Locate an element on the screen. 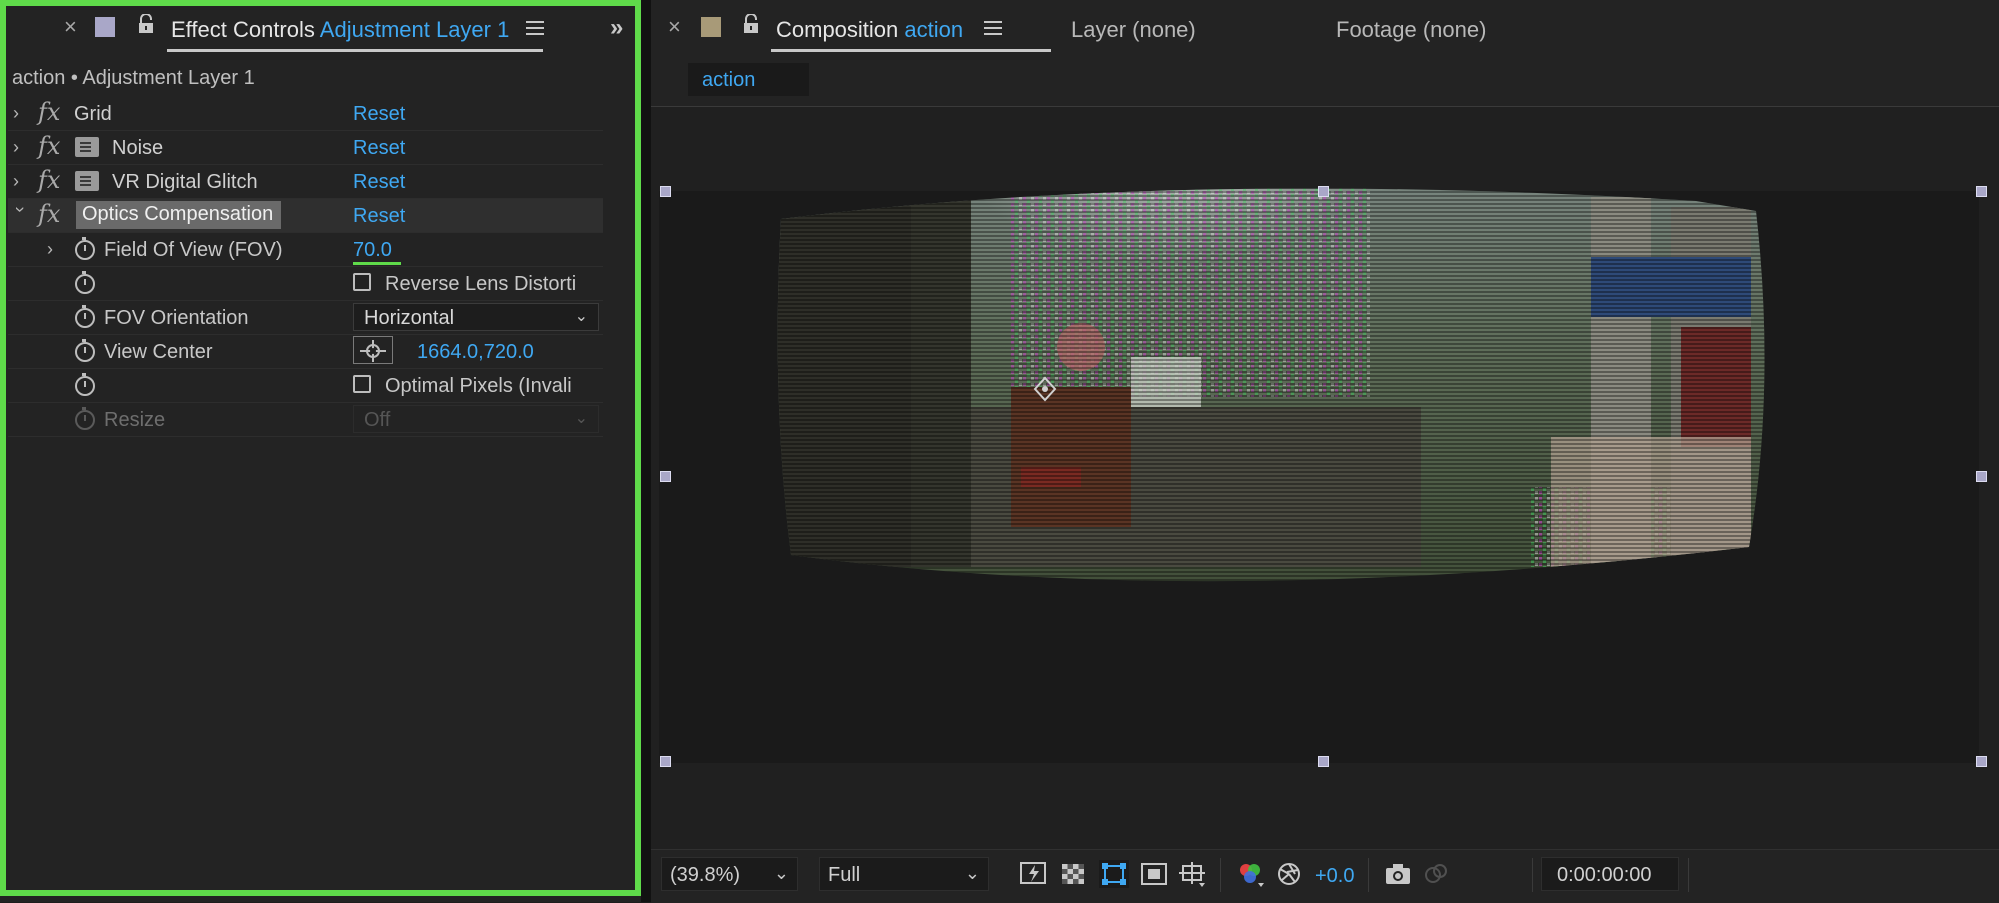  crosshair-target-icon is located at coordinates (373, 350).